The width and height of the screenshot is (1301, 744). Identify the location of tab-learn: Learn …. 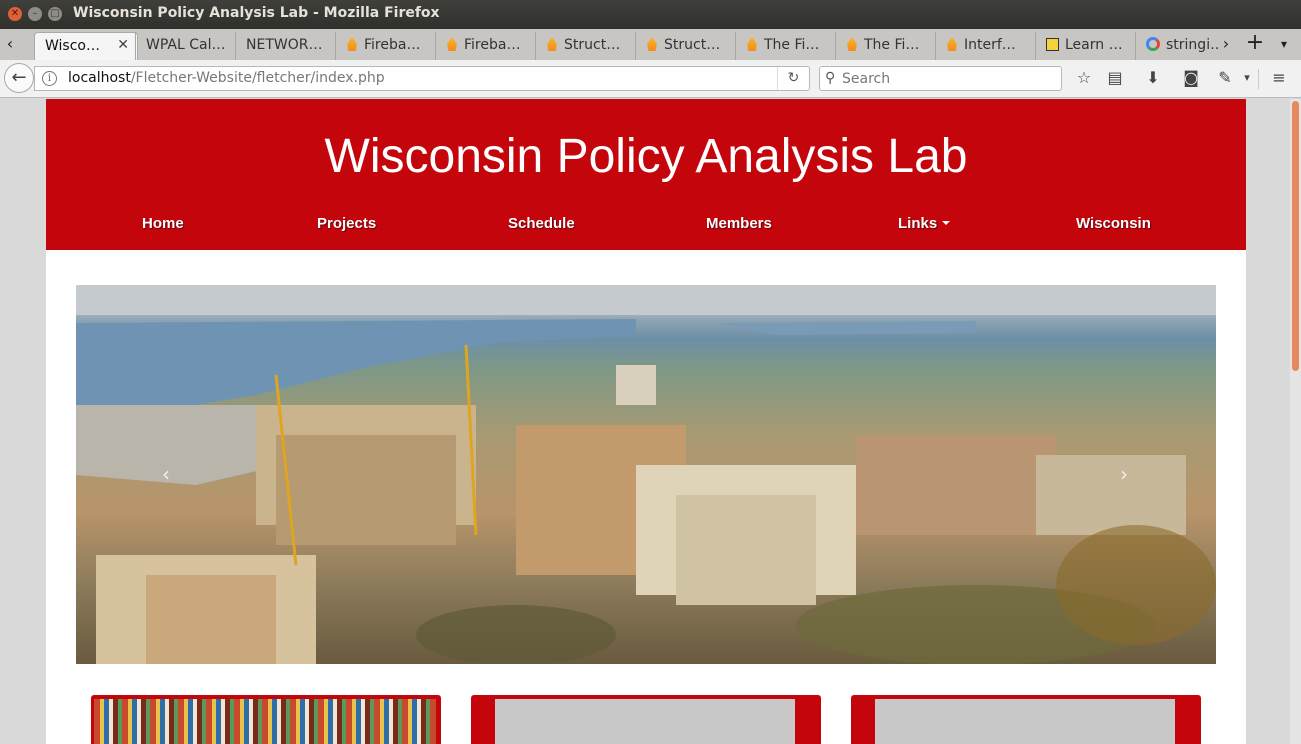
(1085, 46).